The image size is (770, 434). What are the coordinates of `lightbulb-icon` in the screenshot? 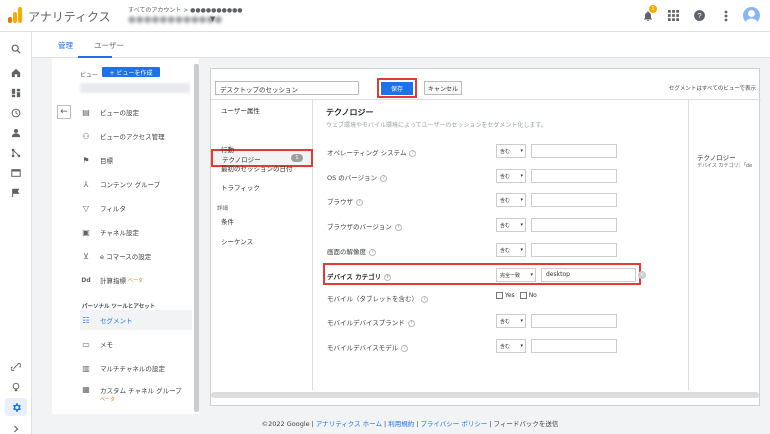 It's located at (16, 387).